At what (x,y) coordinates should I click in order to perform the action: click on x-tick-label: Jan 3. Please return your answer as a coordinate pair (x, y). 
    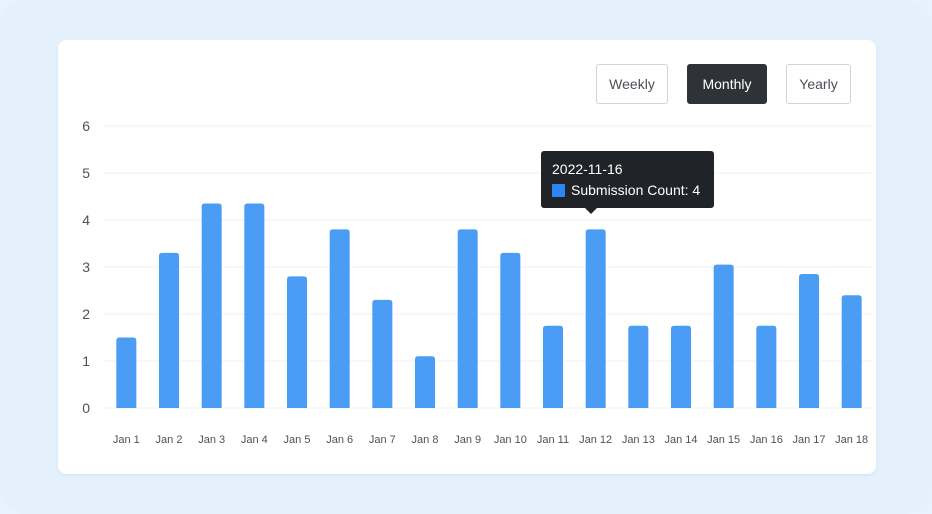
    Looking at the image, I should click on (211, 440).